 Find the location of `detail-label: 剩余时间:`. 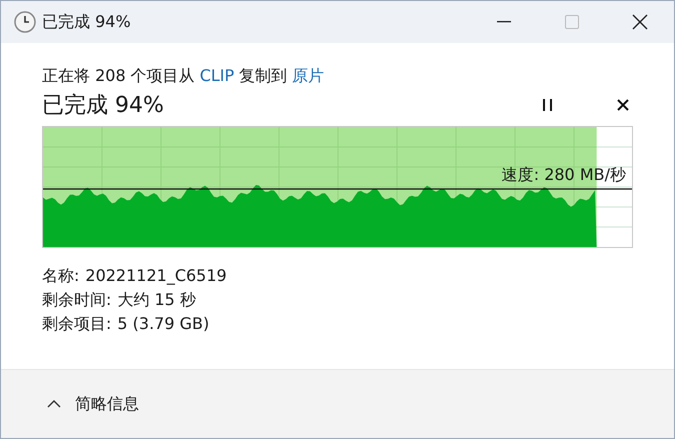

detail-label: 剩余时间: is located at coordinates (77, 300).